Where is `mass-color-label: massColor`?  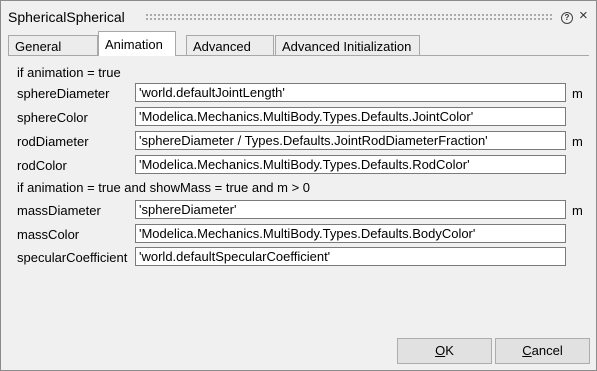
mass-color-label: massColor is located at coordinates (48, 234).